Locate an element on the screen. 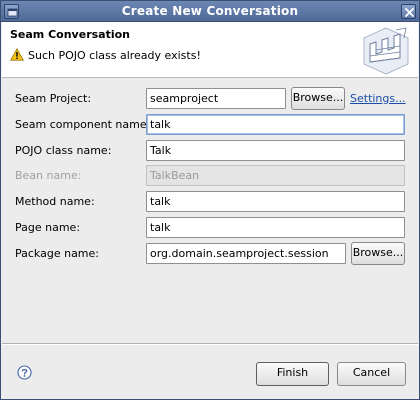  title-bar: Create New Conversation is located at coordinates (210, 11).